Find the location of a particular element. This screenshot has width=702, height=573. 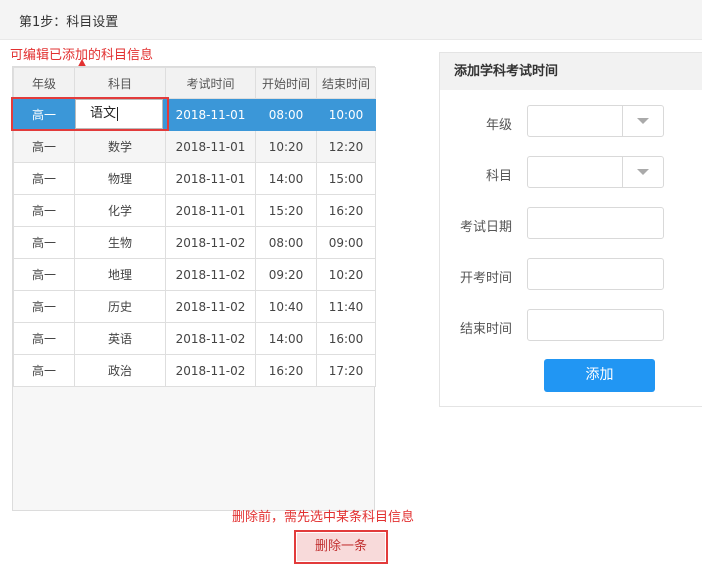

table-row: 高一 英语 2018-11-02 14:00 16:00 is located at coordinates (194, 338).